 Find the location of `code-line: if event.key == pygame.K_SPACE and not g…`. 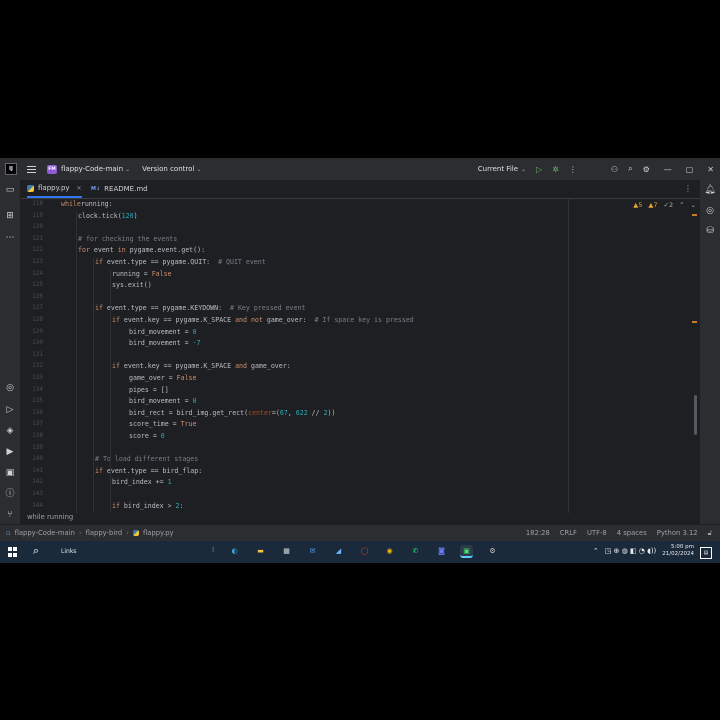

code-line: if event.key == pygame.K_SPACE and not g… is located at coordinates (263, 320).